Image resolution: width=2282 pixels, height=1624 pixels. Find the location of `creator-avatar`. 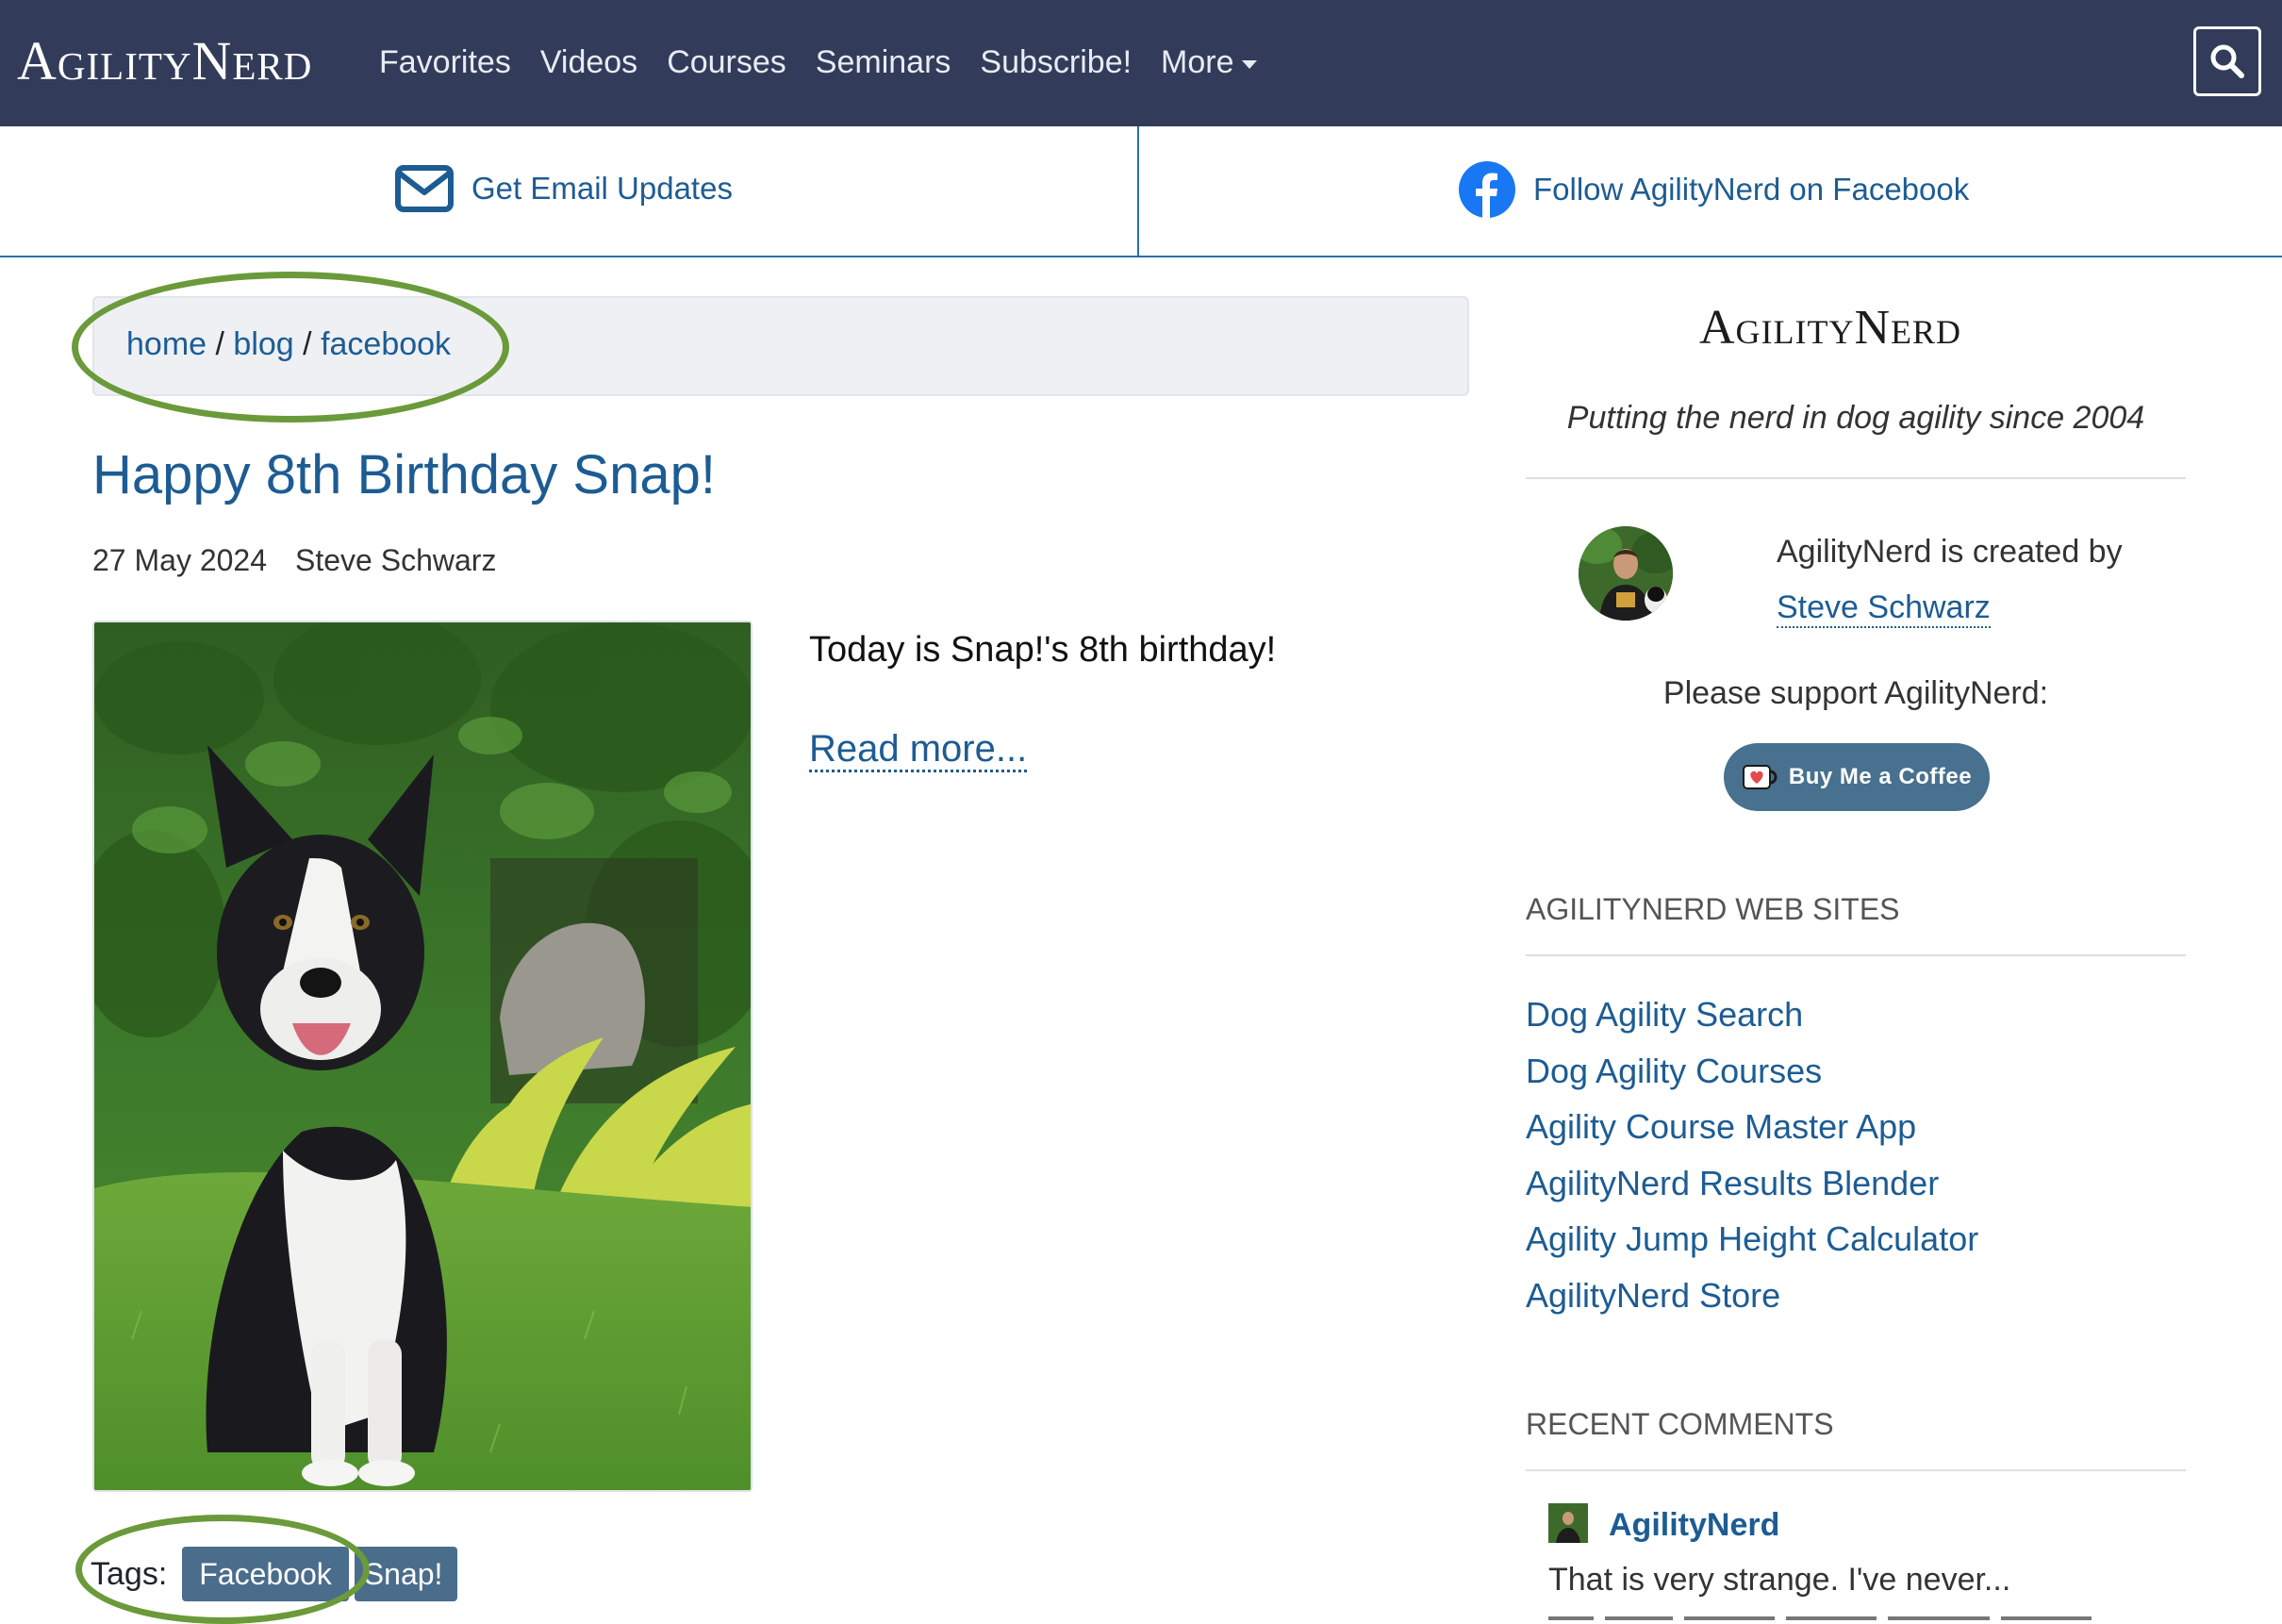

creator-avatar is located at coordinates (1626, 573).